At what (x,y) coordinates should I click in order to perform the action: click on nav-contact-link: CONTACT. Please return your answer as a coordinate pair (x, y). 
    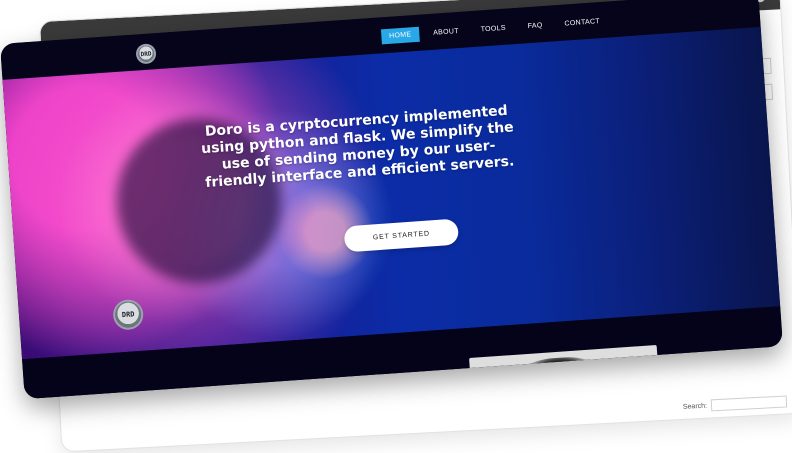
    Looking at the image, I should click on (582, 23).